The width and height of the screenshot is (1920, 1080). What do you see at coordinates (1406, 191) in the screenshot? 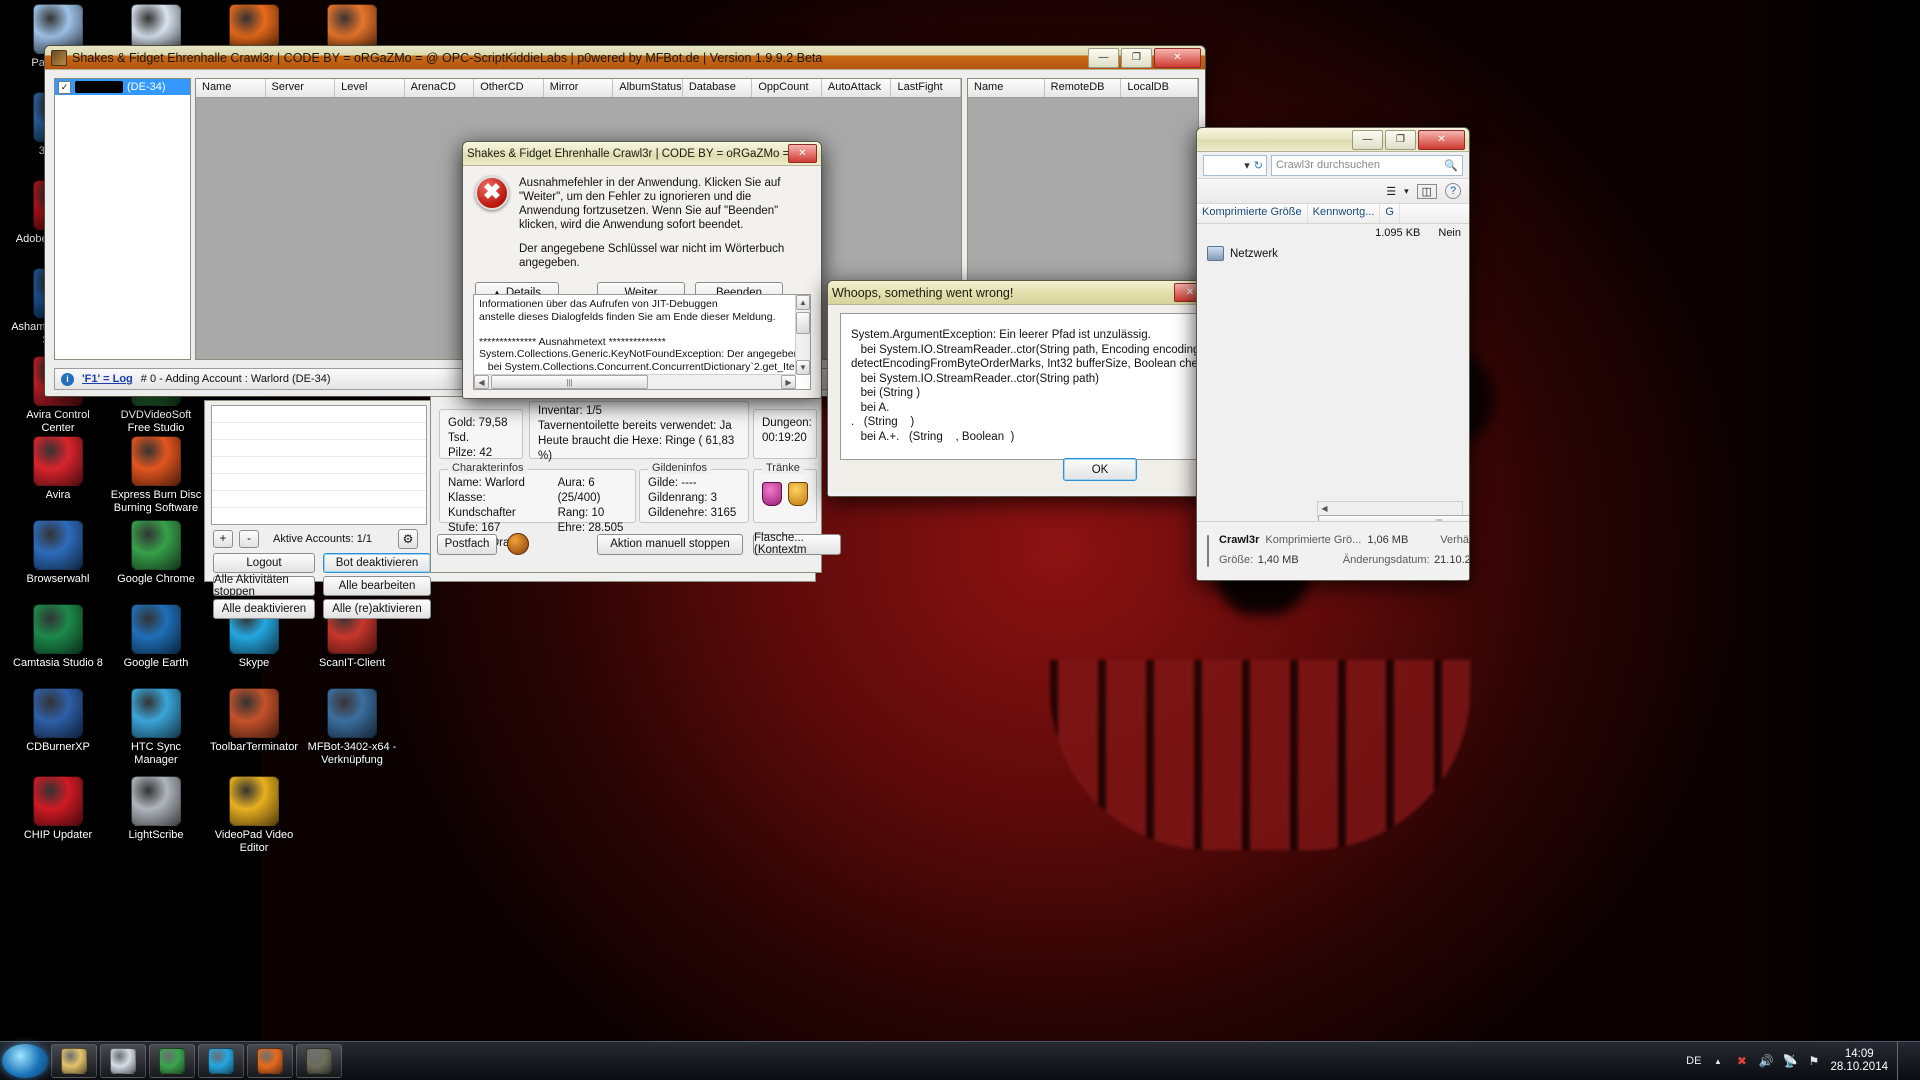
I see `chevron-down-icon-view: ▾` at bounding box center [1406, 191].